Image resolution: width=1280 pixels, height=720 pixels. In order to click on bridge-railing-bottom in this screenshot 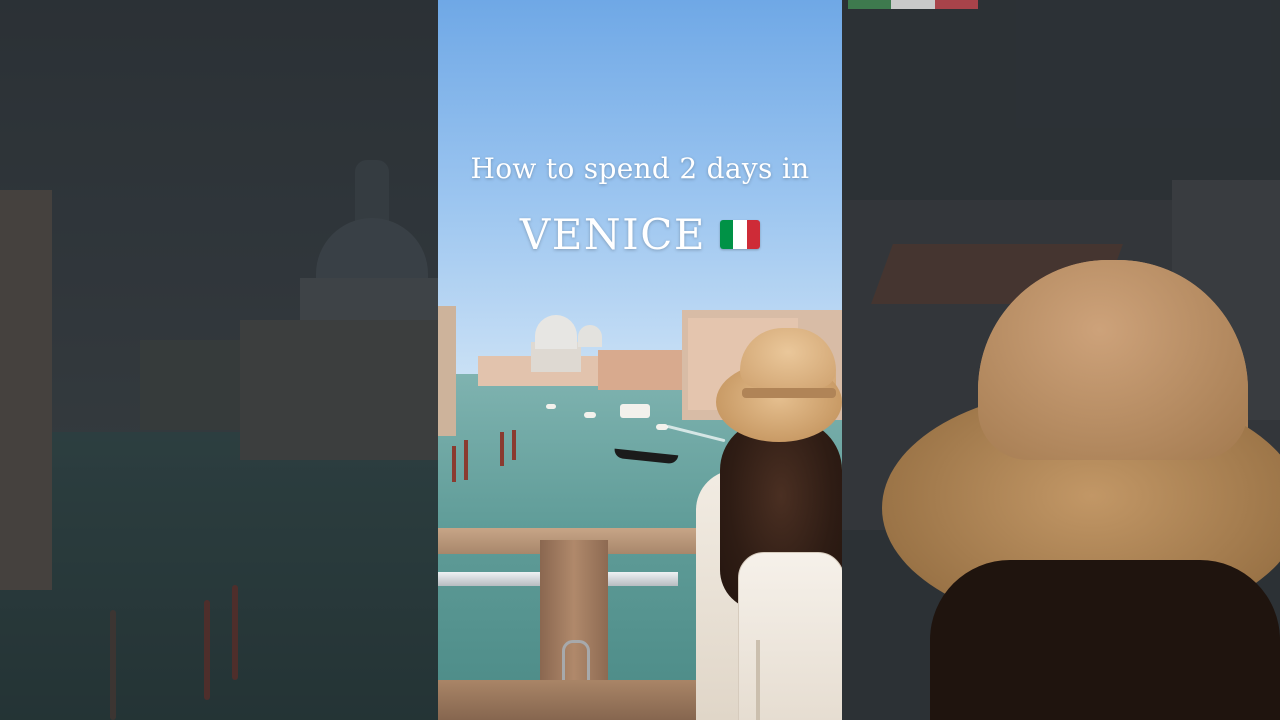, I will do `click(588, 700)`.